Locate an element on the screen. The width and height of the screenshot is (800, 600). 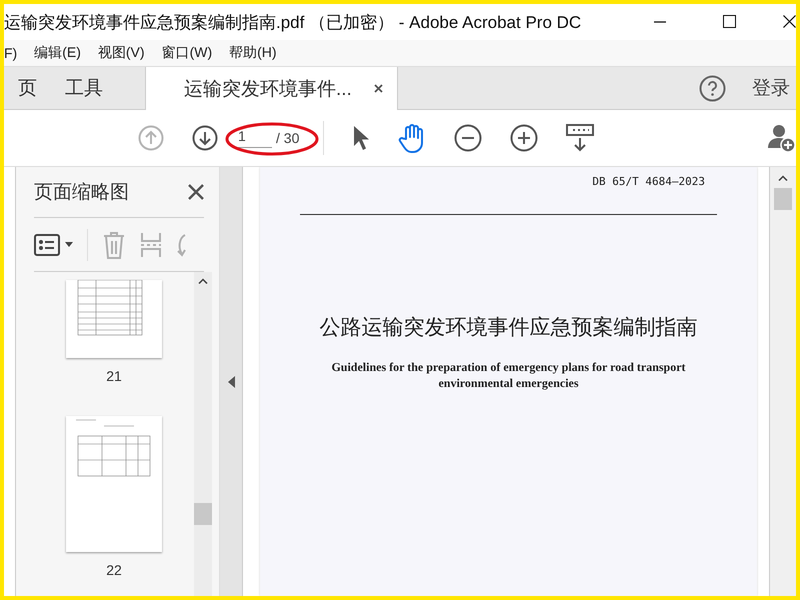
page-number-field: 1 is located at coordinates (252, 138).